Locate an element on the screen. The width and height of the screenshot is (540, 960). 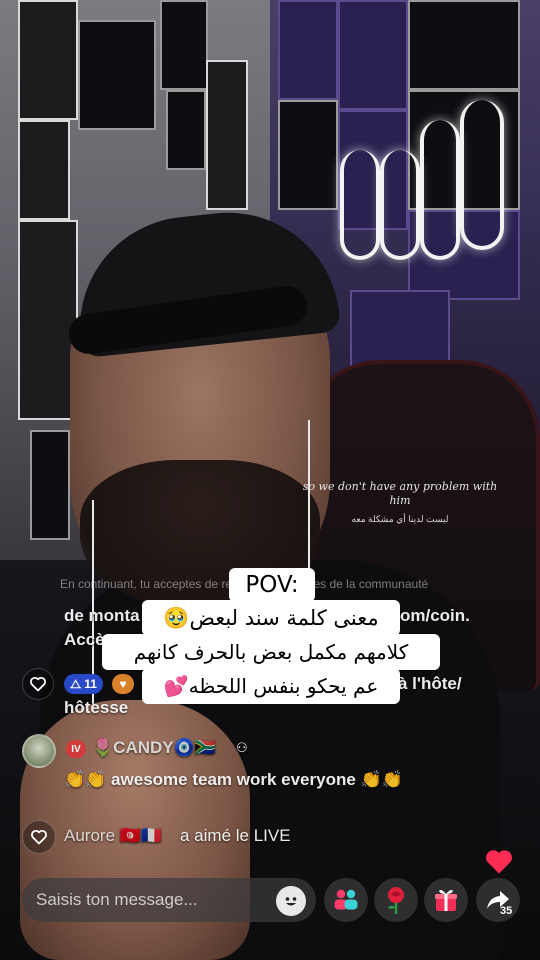
host-like-button is located at coordinates (38, 684).